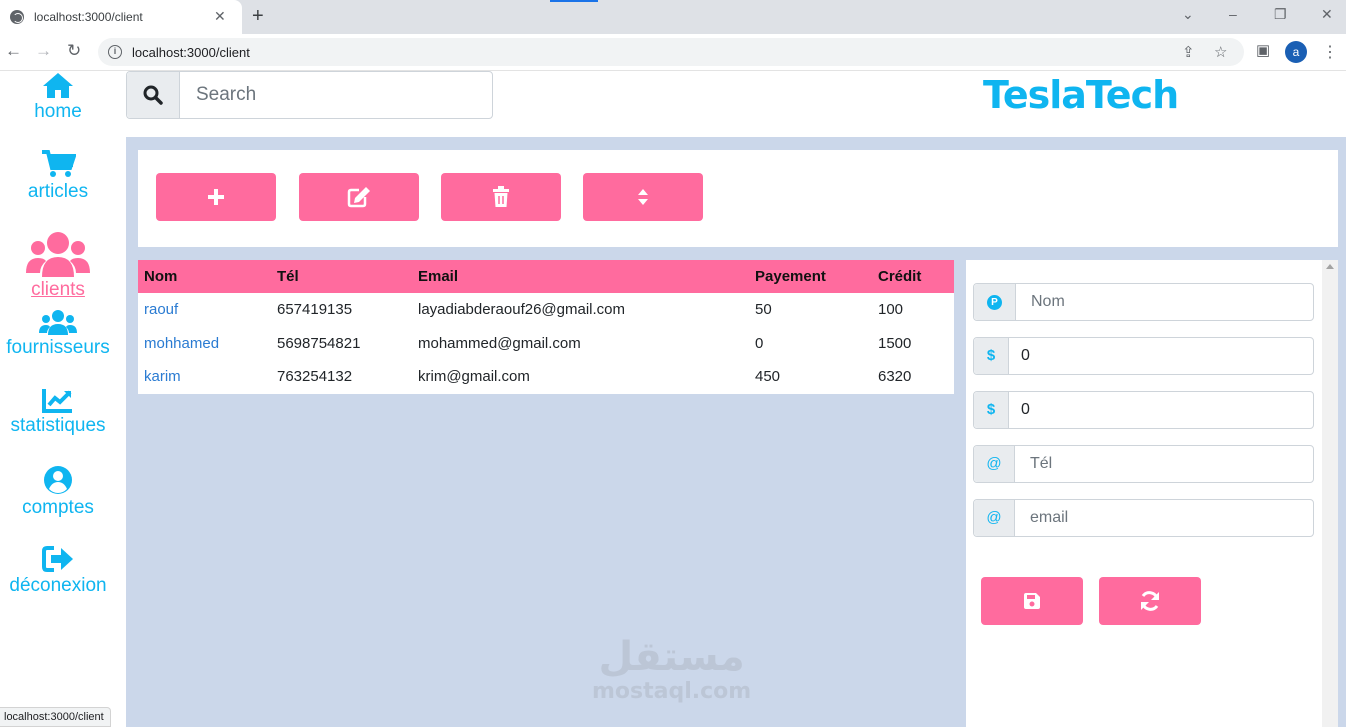  I want to click on sidebar-item-label: fournisseurs, so click(58, 347).